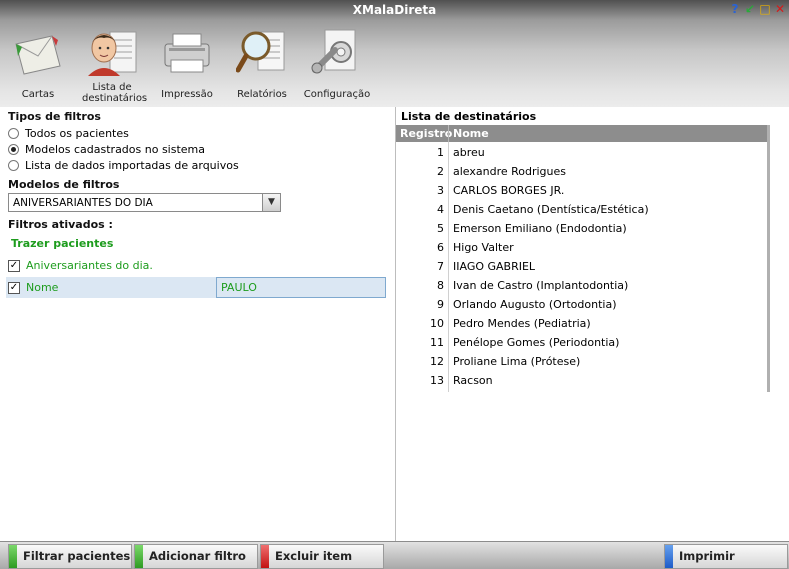 The width and height of the screenshot is (789, 569). Describe the element at coordinates (473, 380) in the screenshot. I see `cell-nome: Racson` at that location.